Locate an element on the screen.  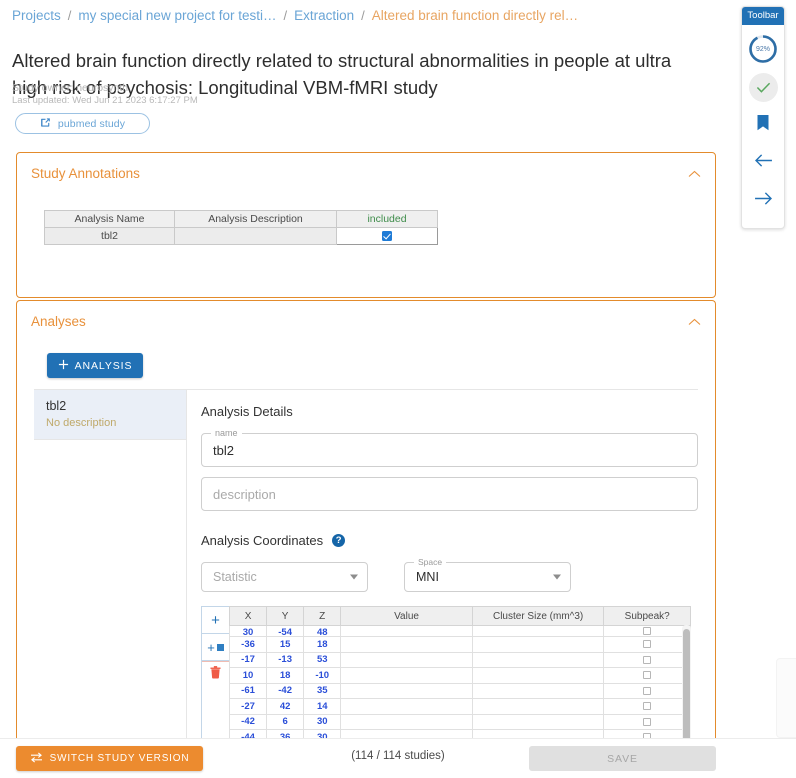
arrow-right-icon is located at coordinates (763, 201).